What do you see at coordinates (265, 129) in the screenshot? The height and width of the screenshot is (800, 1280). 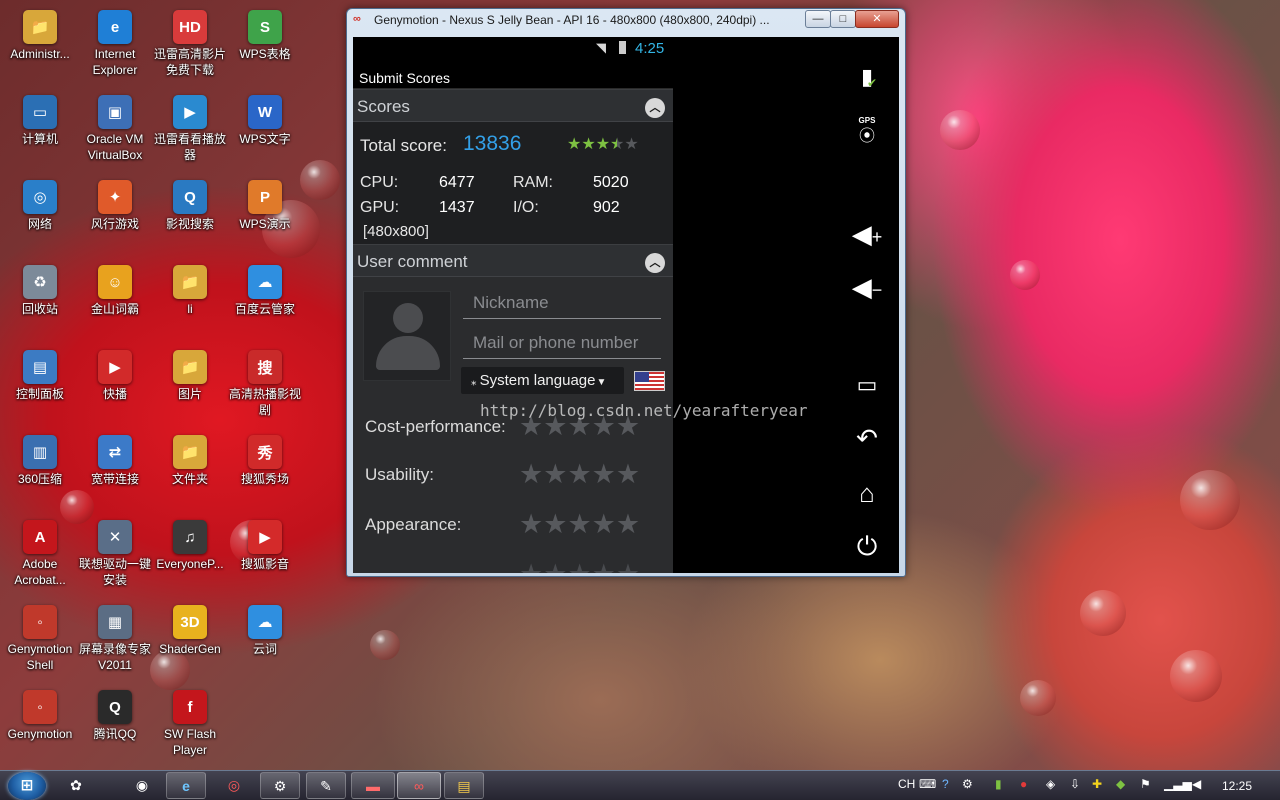 I see `desktop-icon: W WPS文字` at bounding box center [265, 129].